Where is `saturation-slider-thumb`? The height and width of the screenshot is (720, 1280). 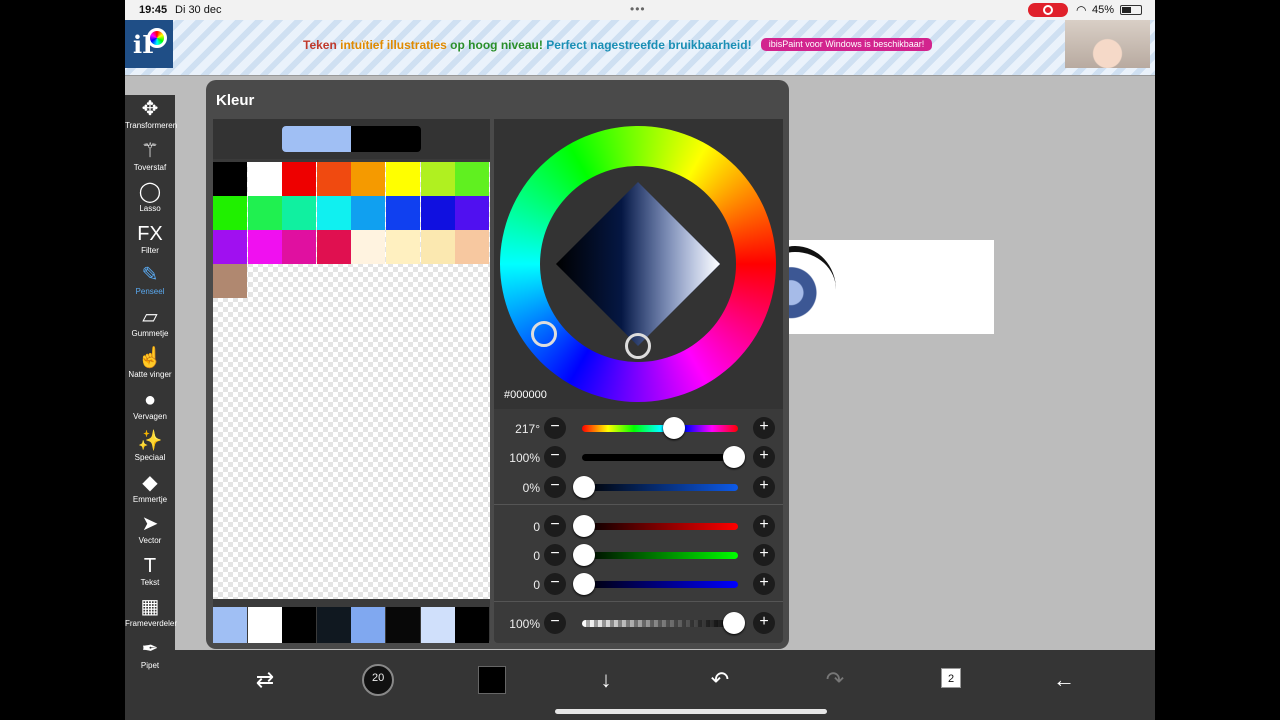 saturation-slider-thumb is located at coordinates (734, 457).